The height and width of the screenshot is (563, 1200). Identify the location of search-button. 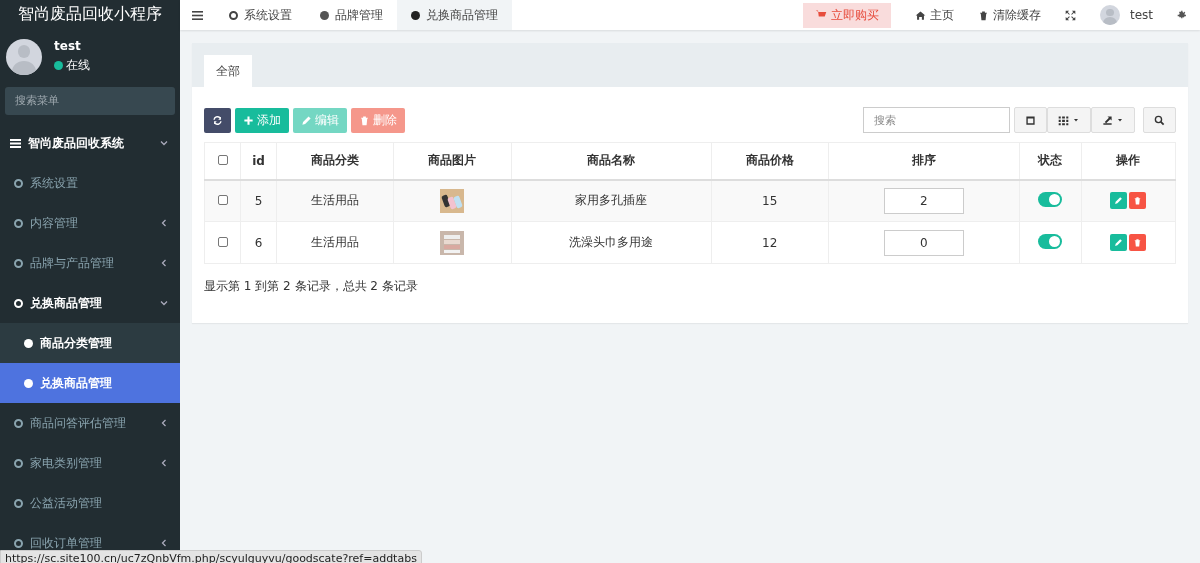
(1159, 120).